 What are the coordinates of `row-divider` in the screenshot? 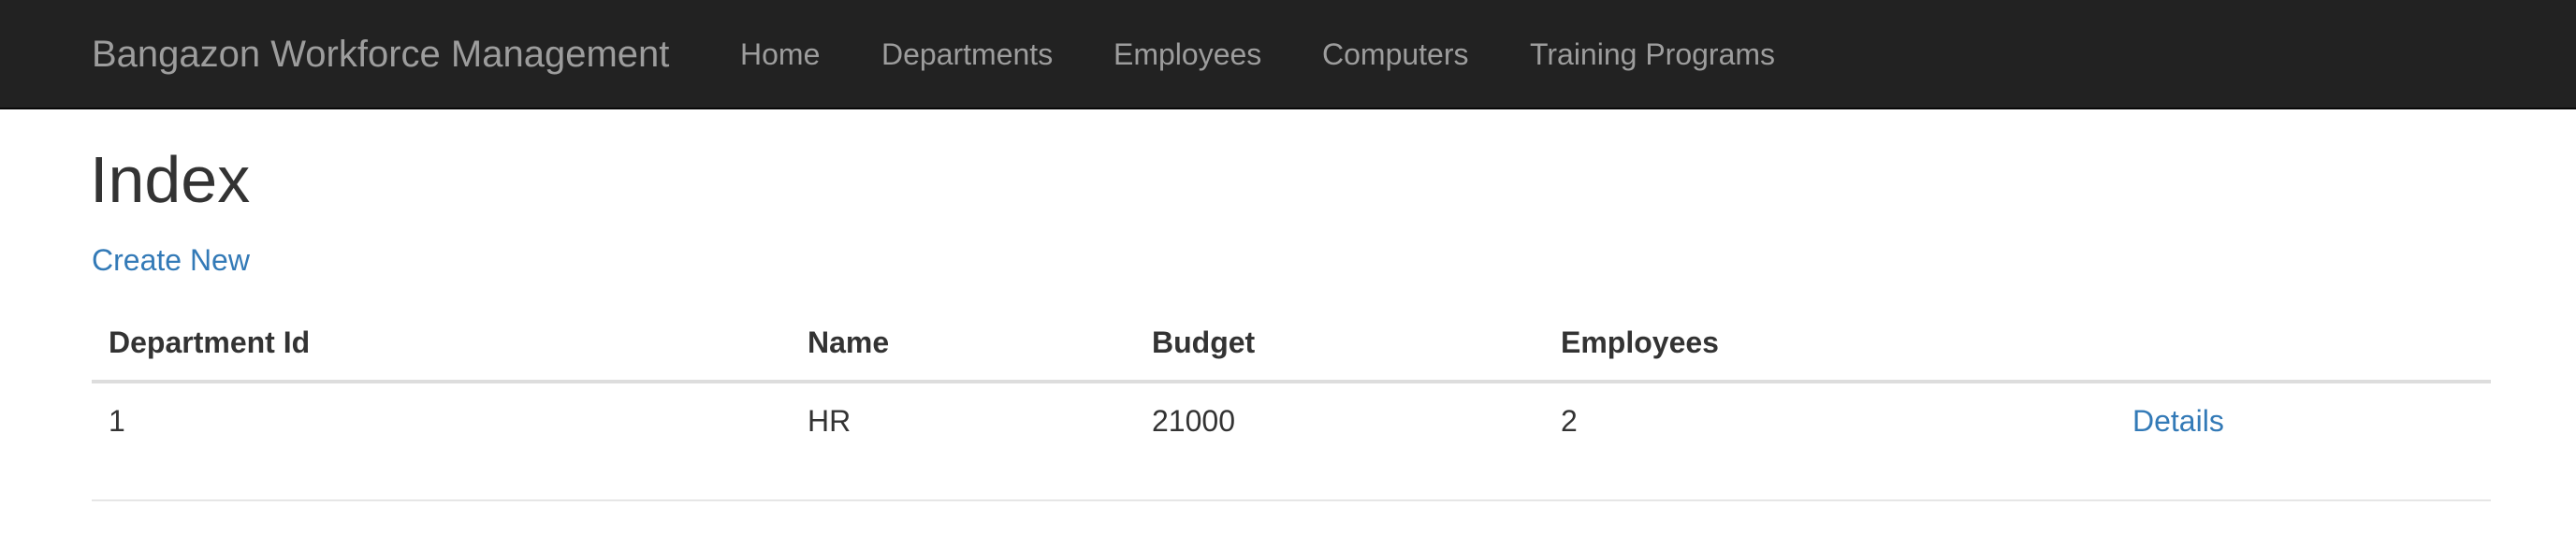 It's located at (1291, 500).